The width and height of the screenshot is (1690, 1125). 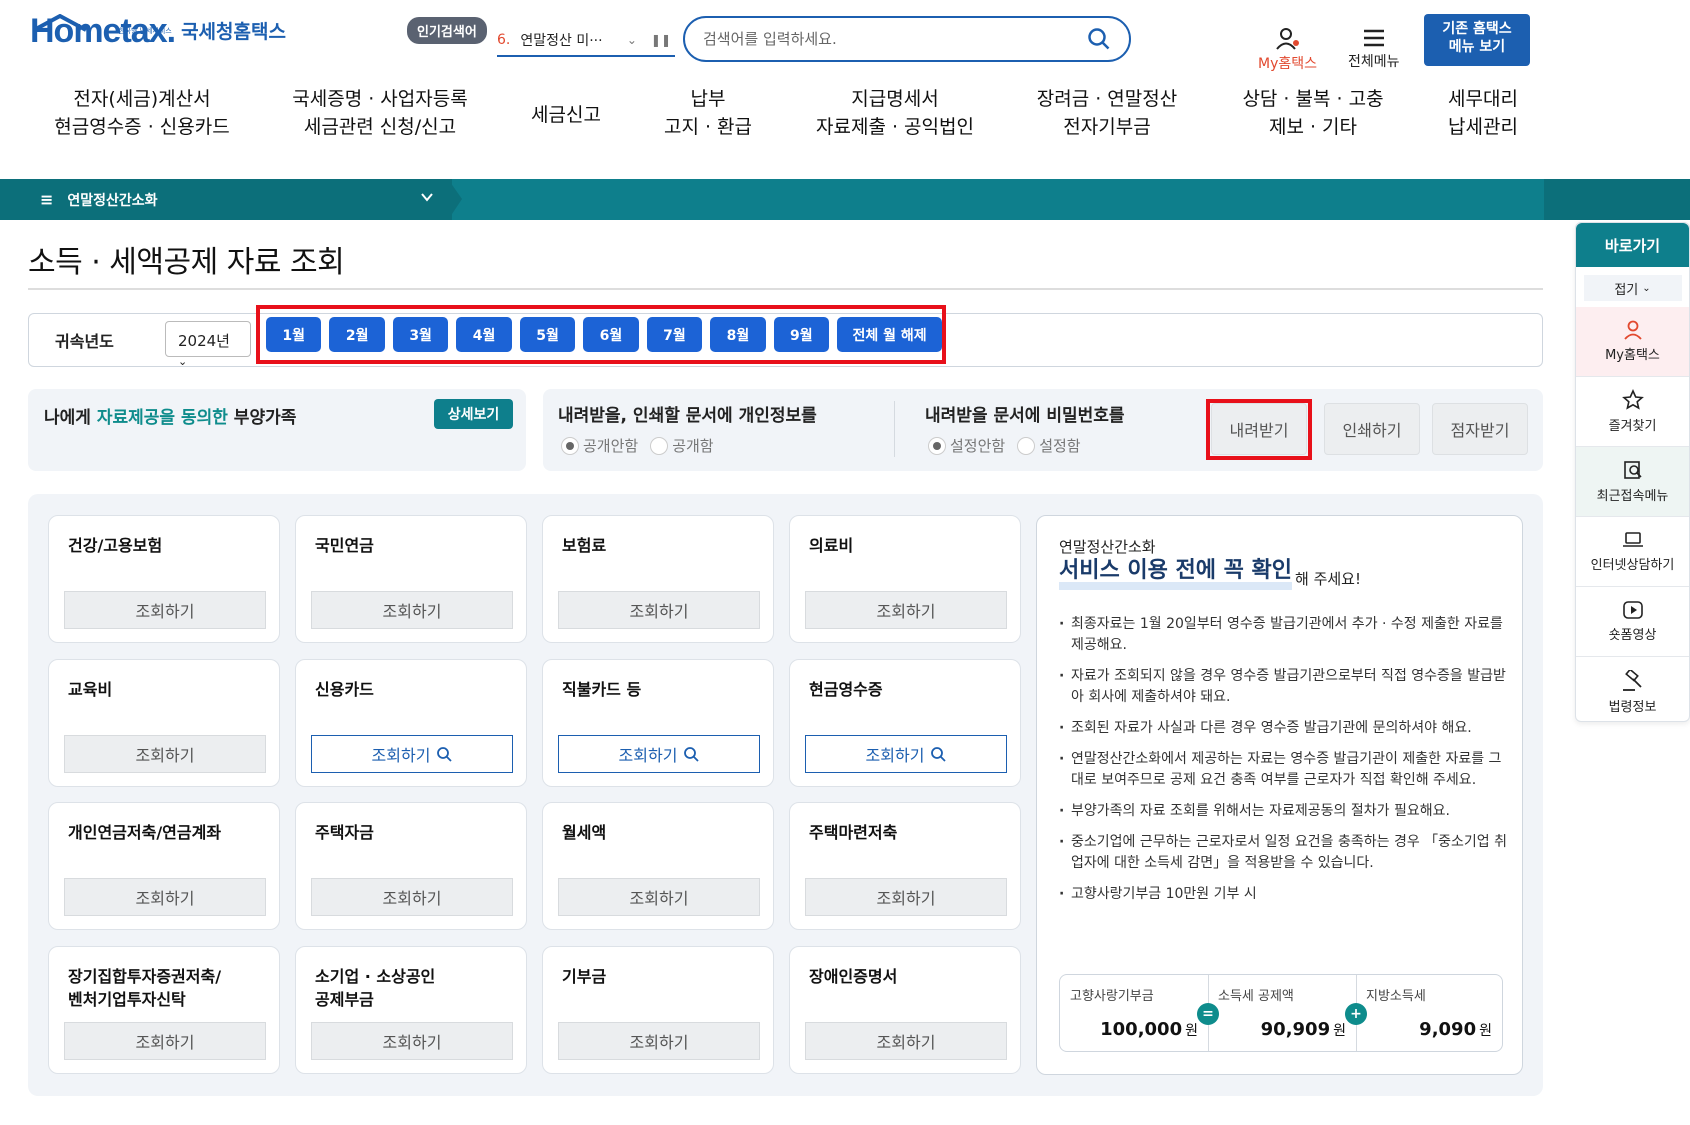 I want to click on month-button-7: 7월, so click(x=674, y=334).